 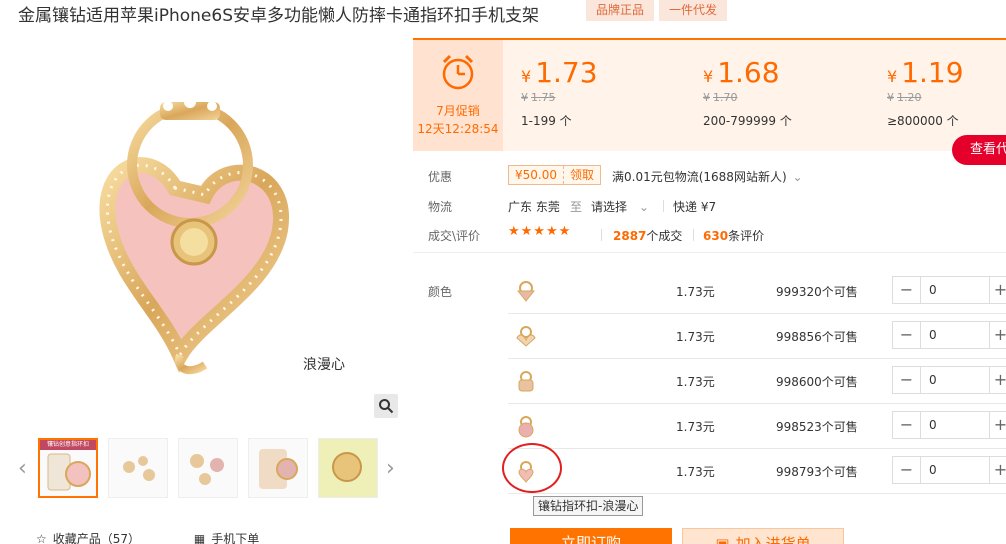 I want to click on thumbnail-strip: ‹ 镶钻创意指环扣 ›, so click(x=210, y=468).